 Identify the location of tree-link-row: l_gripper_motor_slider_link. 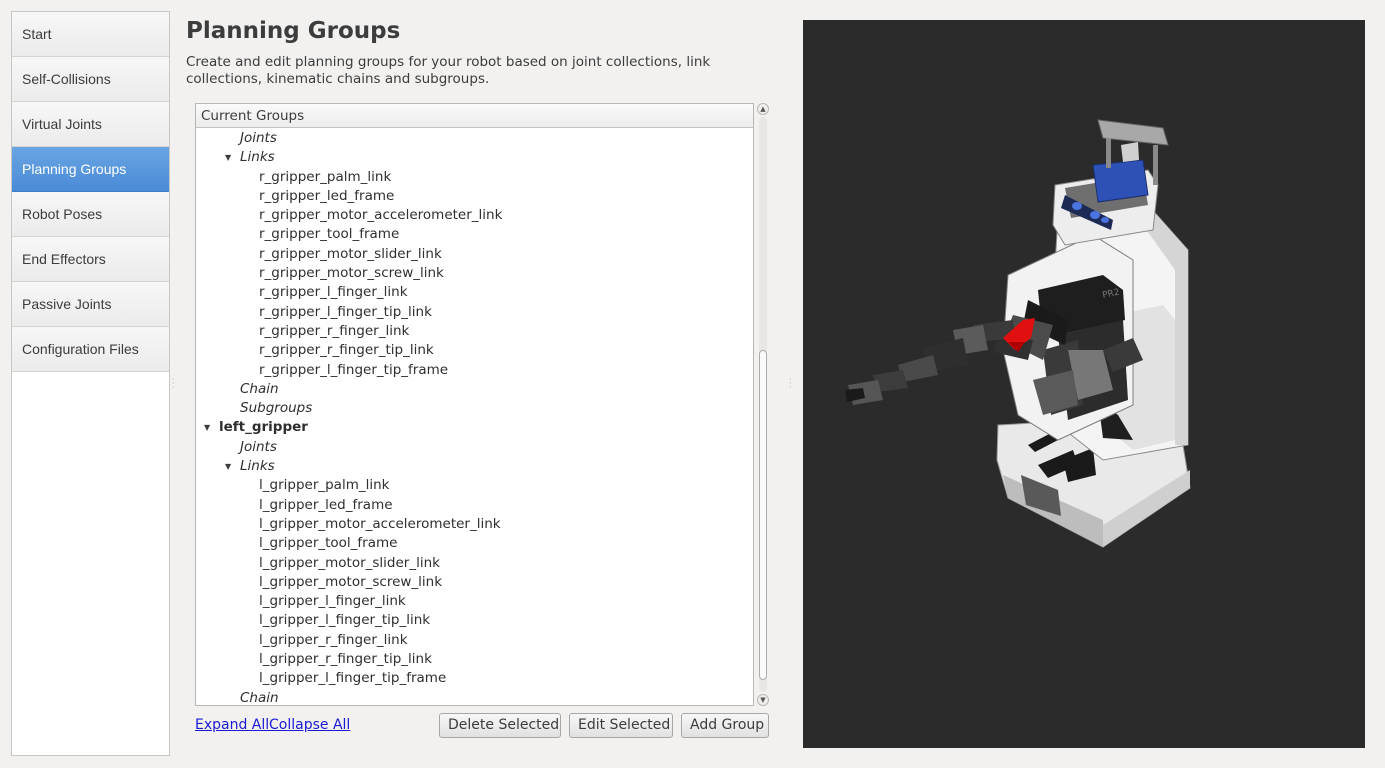
(474, 563).